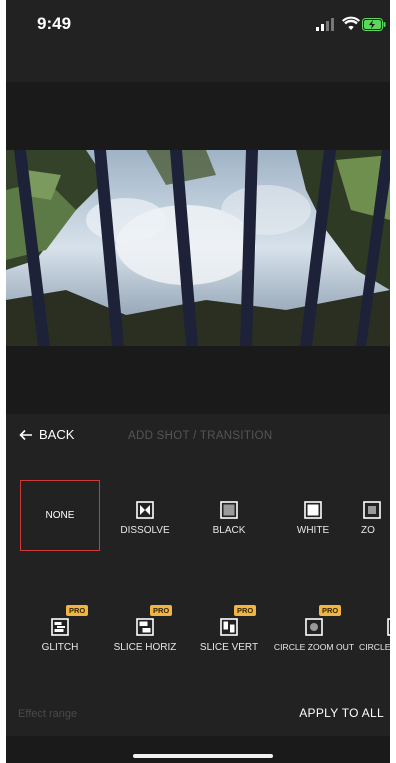 The width and height of the screenshot is (396, 763). I want to click on transition-black-label: BLACK, so click(229, 530).